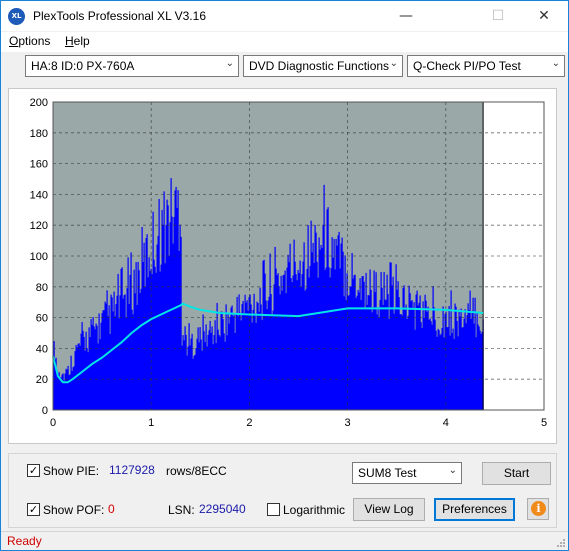 Image resolution: width=569 pixels, height=551 pixels. Describe the element at coordinates (119, 16) in the screenshot. I see `window-title: PlexTools Professional XL V3.16` at that location.